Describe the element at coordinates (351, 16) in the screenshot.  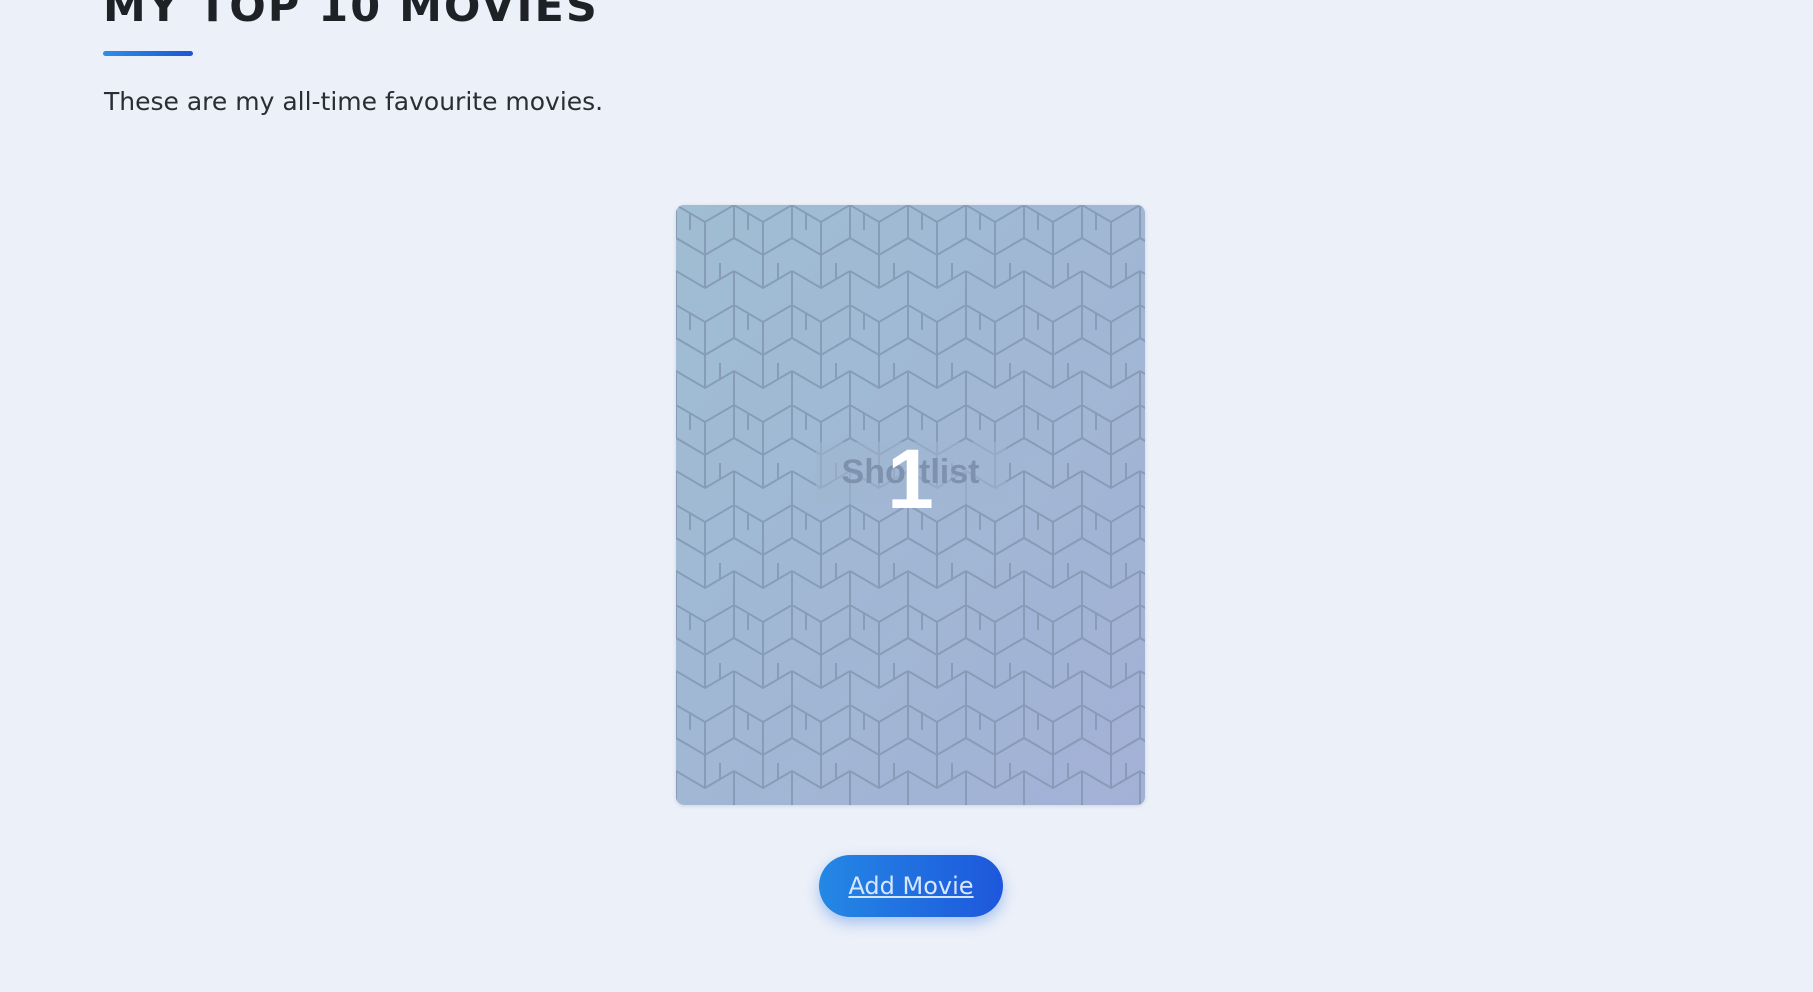
I see `page-title: MY TOP 10 MOVIES` at that location.